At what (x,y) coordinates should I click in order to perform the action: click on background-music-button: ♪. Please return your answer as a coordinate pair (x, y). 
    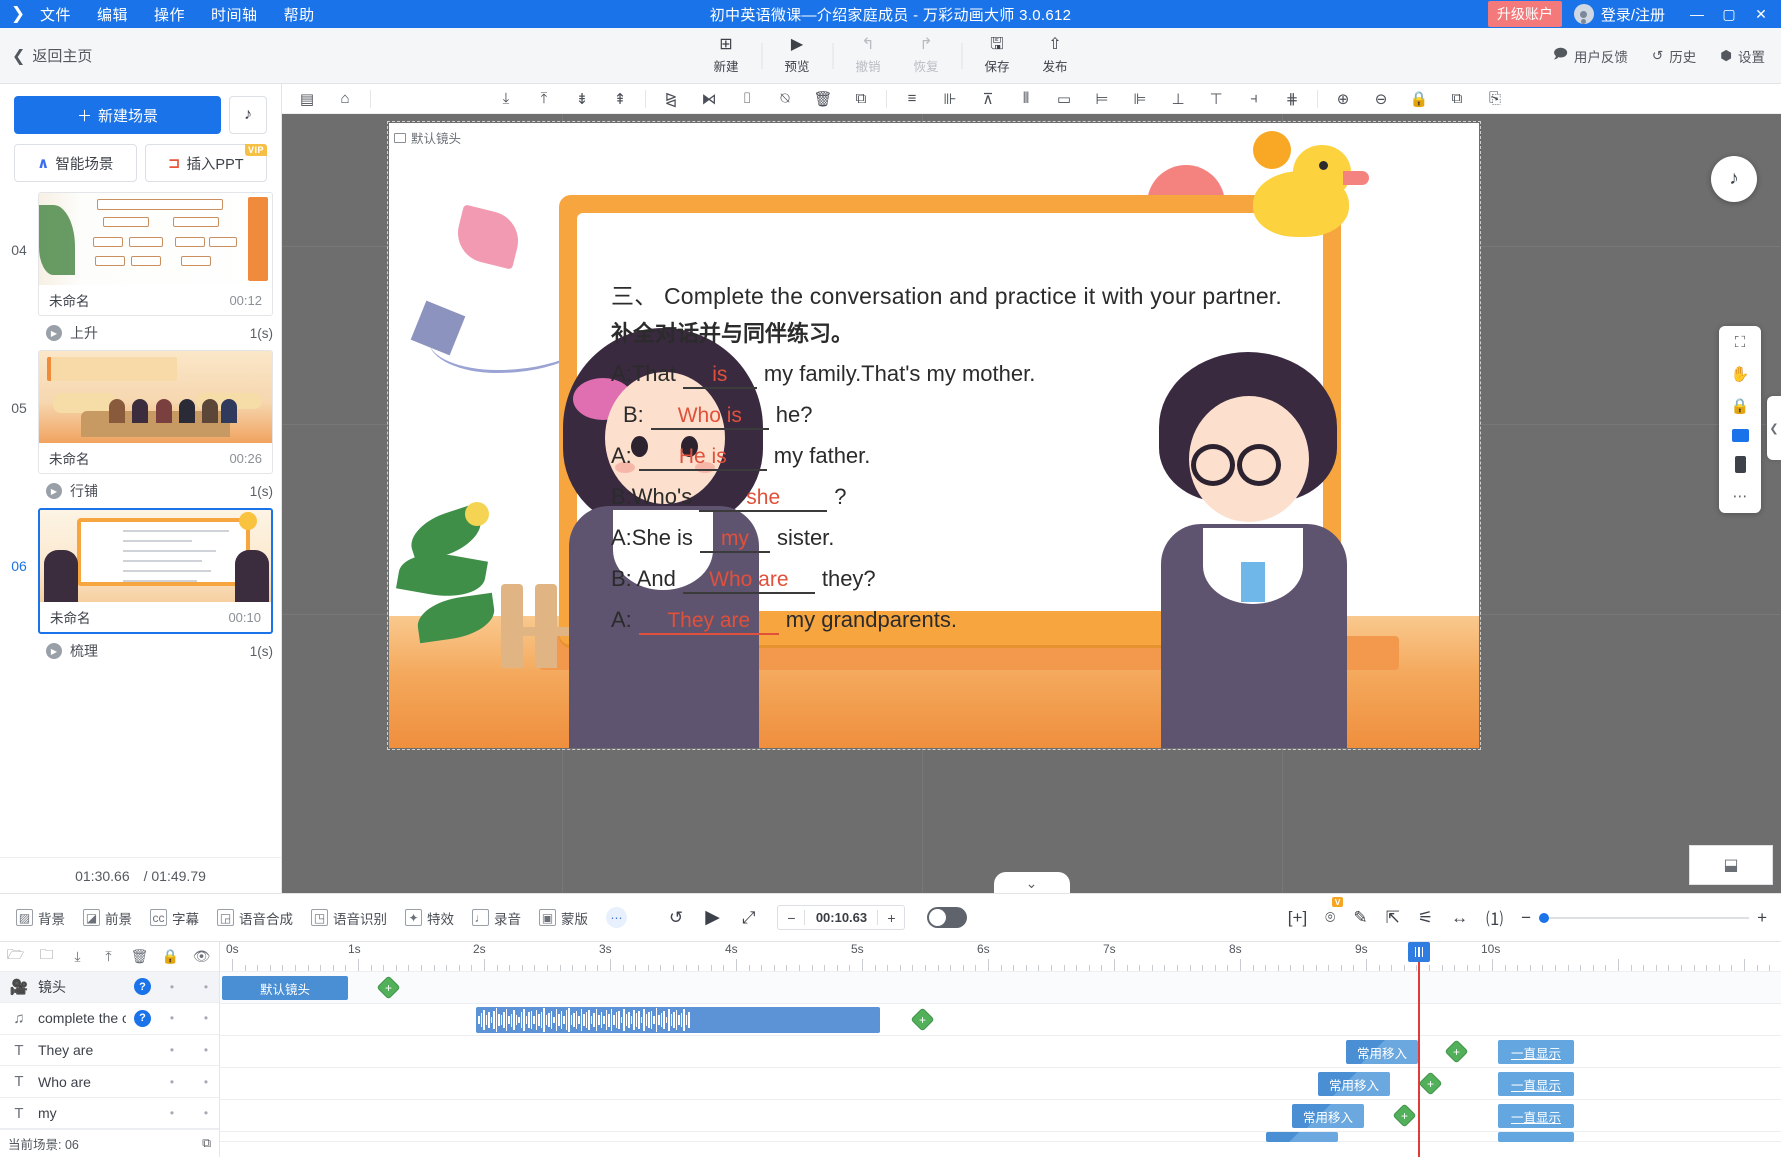
    Looking at the image, I should click on (248, 115).